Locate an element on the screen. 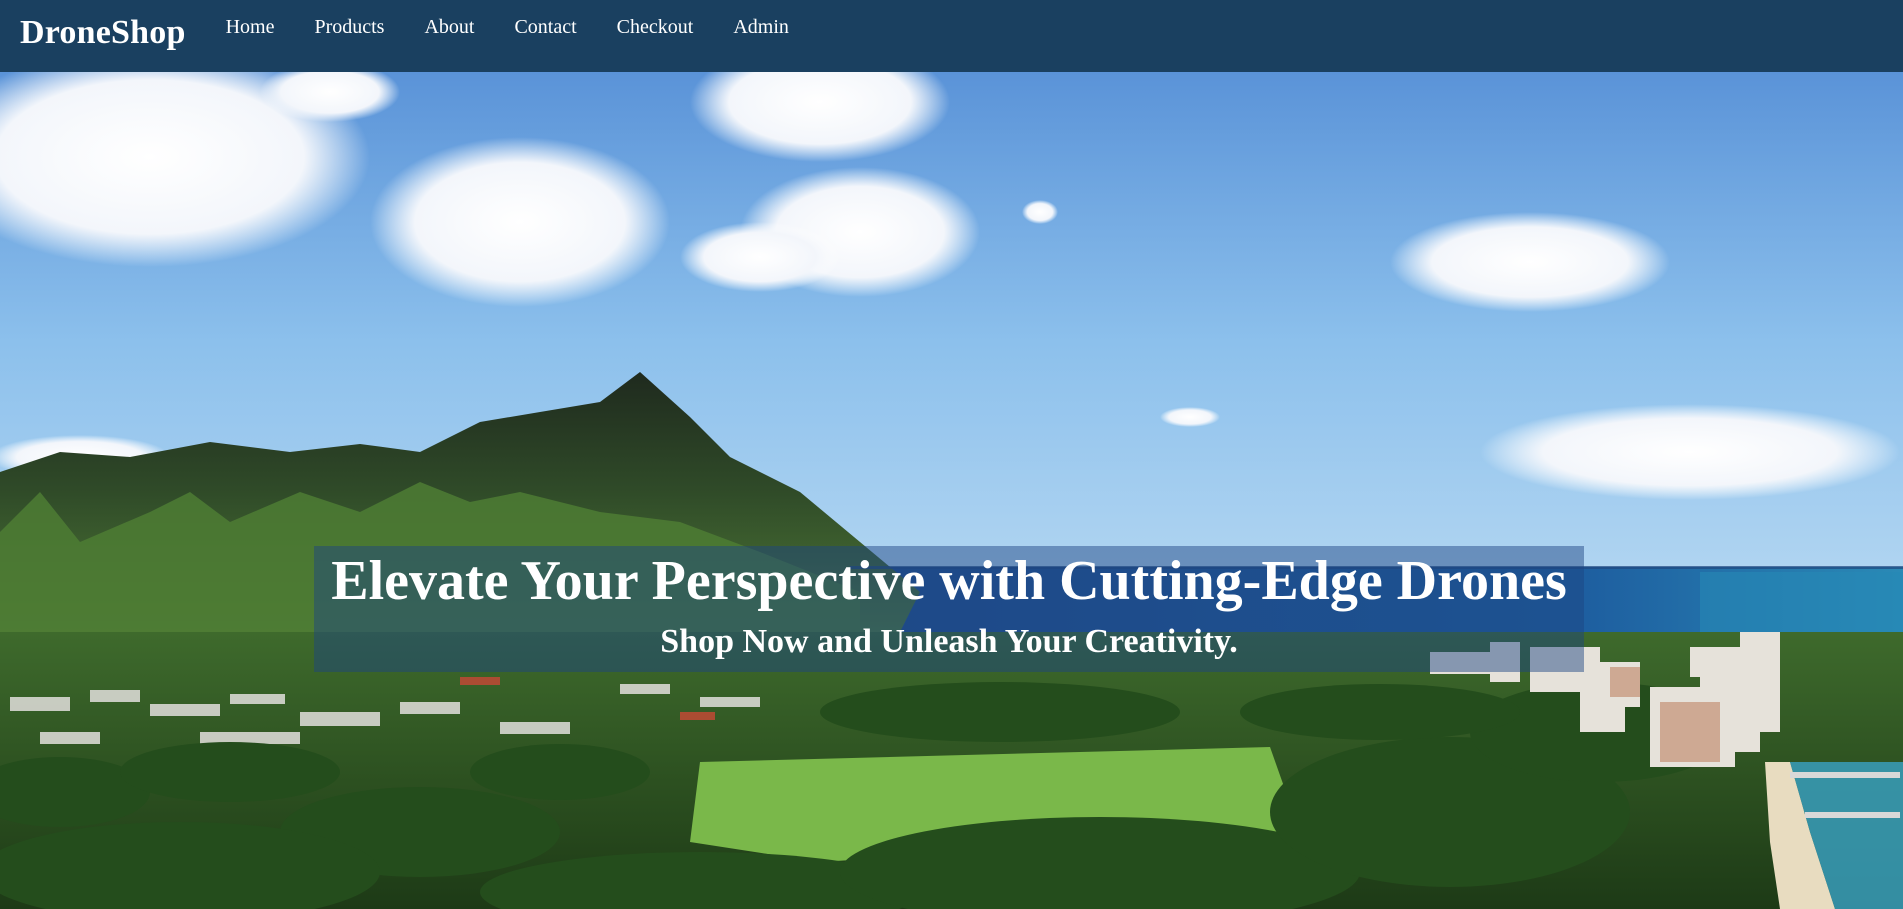 Image resolution: width=1903 pixels, height=909 pixels. nav-link-admin: Admin is located at coordinates (761, 27).